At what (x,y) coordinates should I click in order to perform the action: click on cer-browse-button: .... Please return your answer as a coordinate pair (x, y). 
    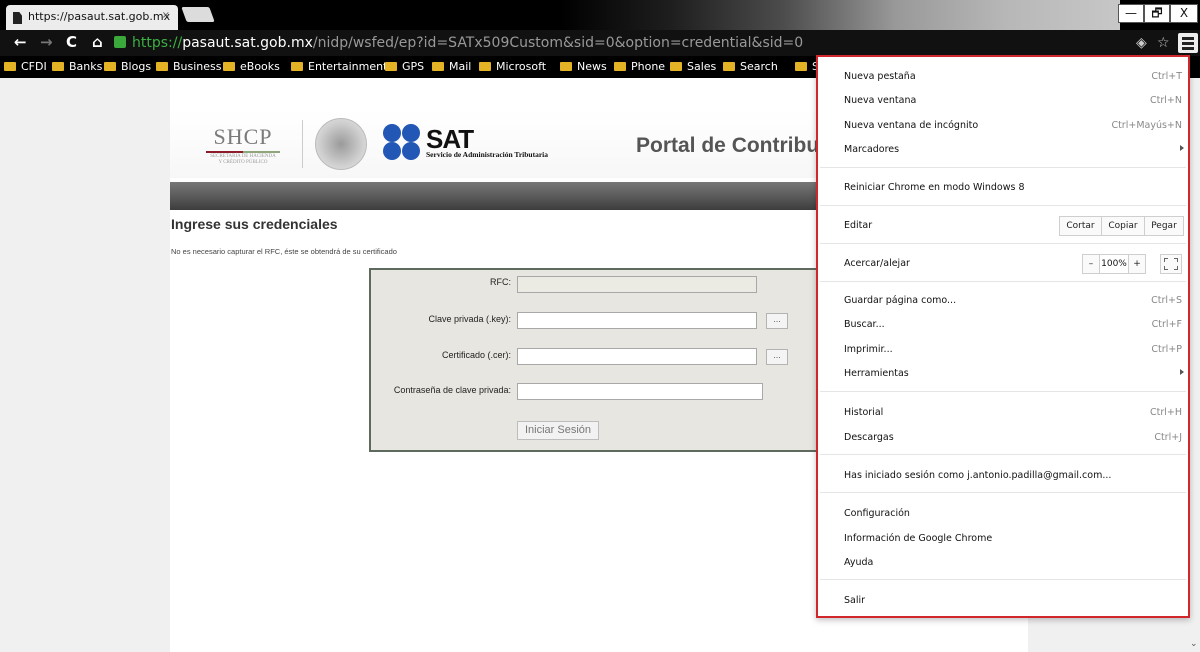
    Looking at the image, I should click on (777, 357).